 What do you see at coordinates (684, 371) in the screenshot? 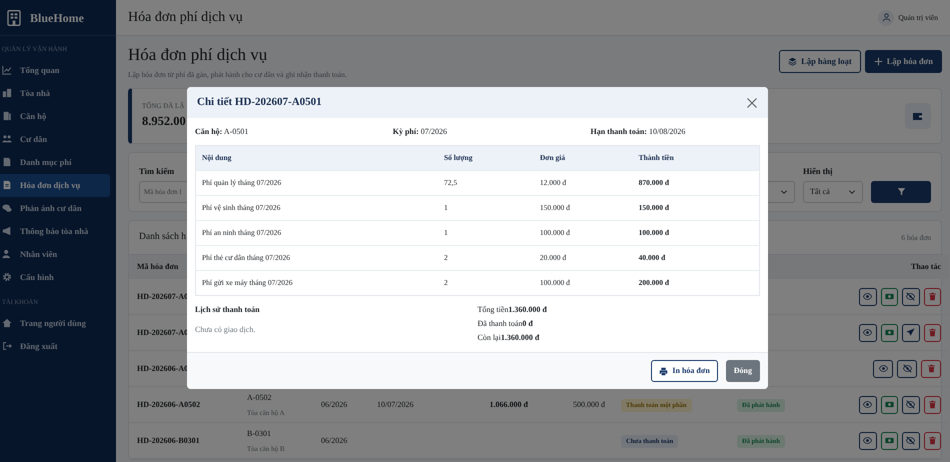
I see `print-invoice-button: In hóa đơn` at bounding box center [684, 371].